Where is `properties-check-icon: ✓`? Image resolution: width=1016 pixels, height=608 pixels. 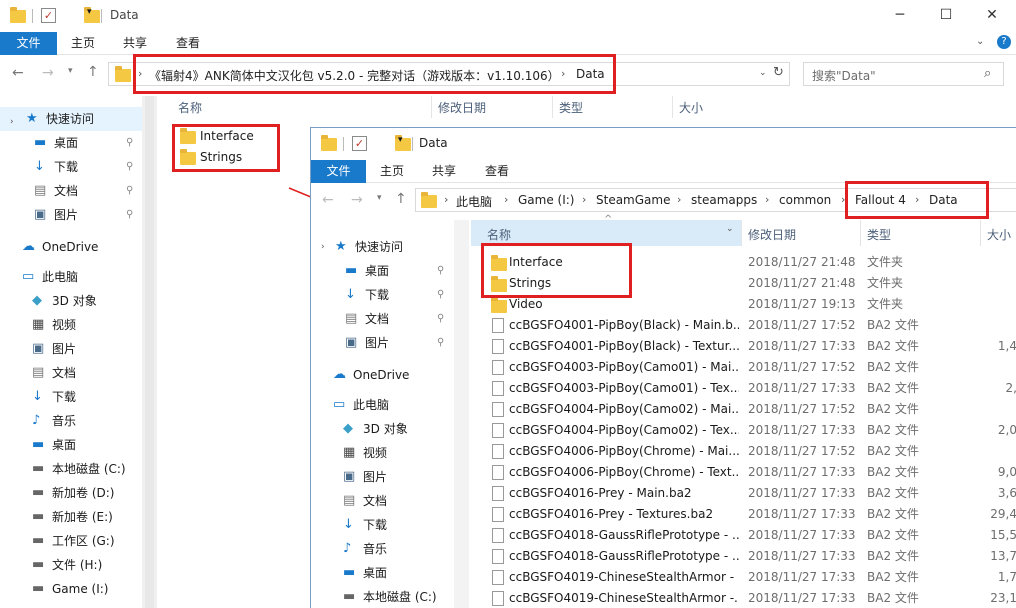
properties-check-icon: ✓ is located at coordinates (359, 143).